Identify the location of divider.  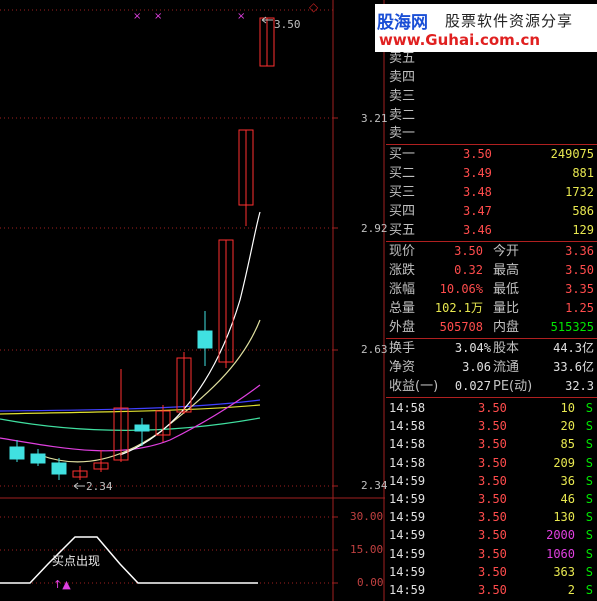
(491, 397).